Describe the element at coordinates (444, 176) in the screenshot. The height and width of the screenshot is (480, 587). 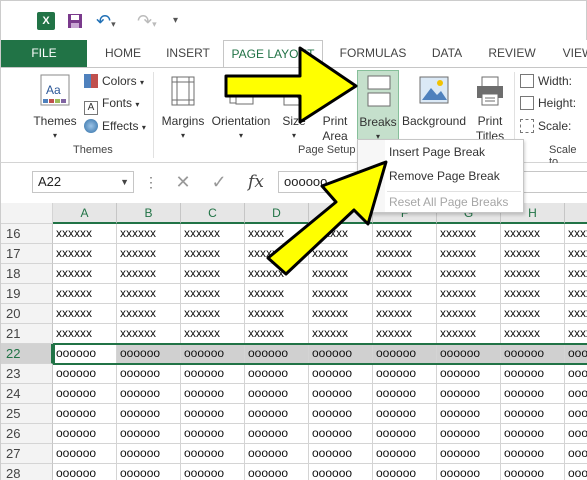
I see `remove-page-break-item: Remove Page Break` at that location.